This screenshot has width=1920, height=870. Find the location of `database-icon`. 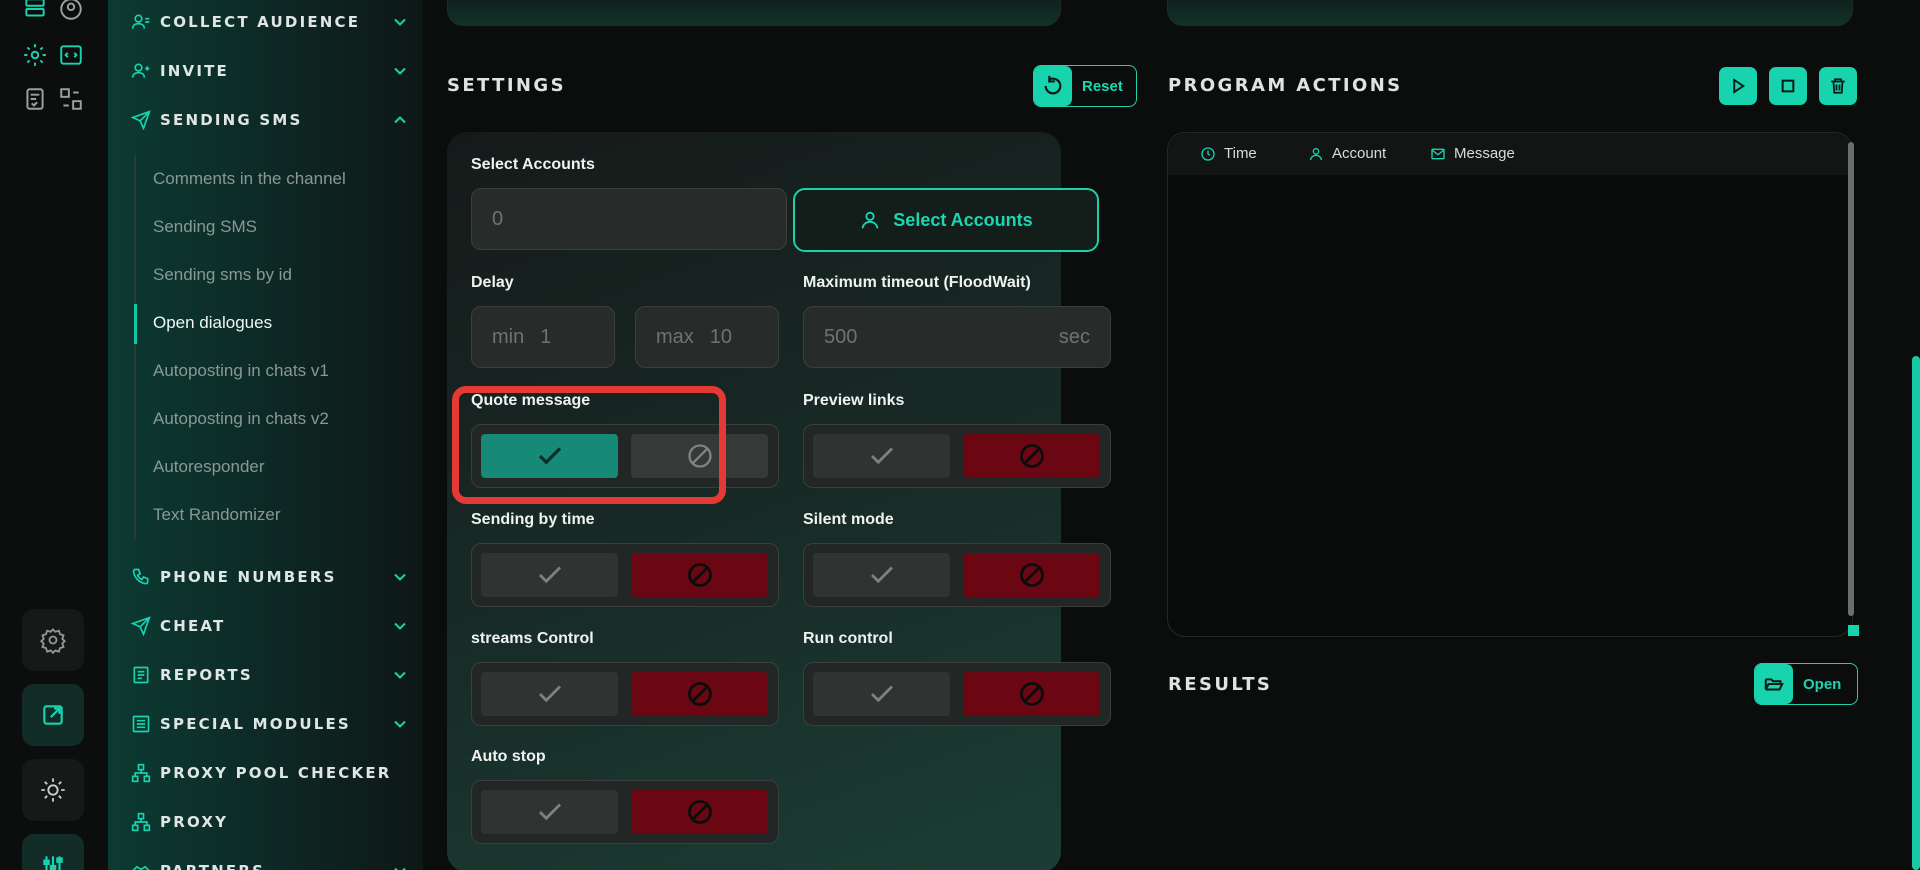

database-icon is located at coordinates (35, 11).